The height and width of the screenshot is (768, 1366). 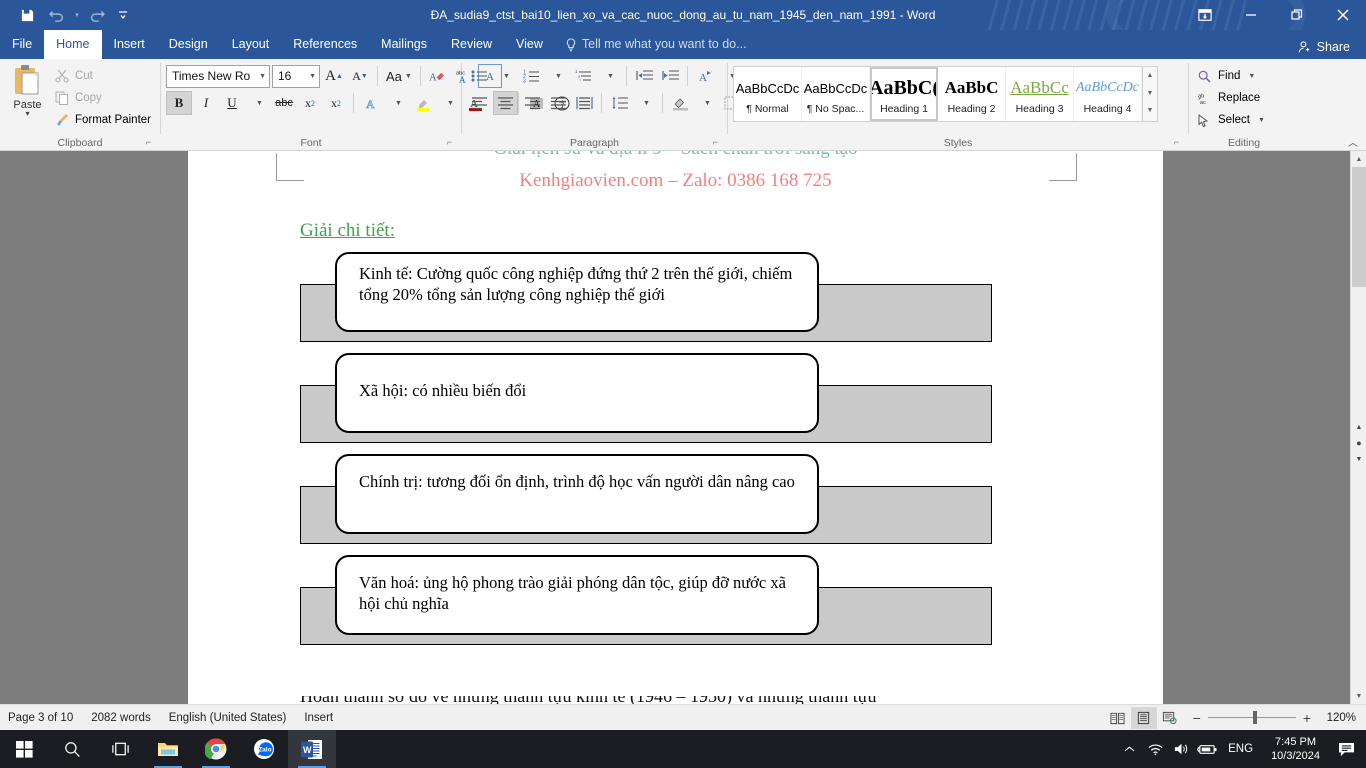 What do you see at coordinates (972, 94) in the screenshot?
I see `style-heading-2: AaBbC Heading 2` at bounding box center [972, 94].